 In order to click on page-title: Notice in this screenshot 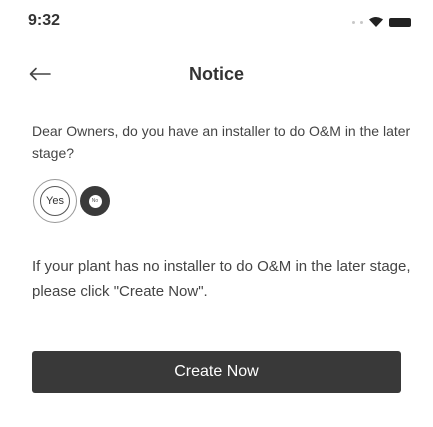, I will do `click(216, 74)`.